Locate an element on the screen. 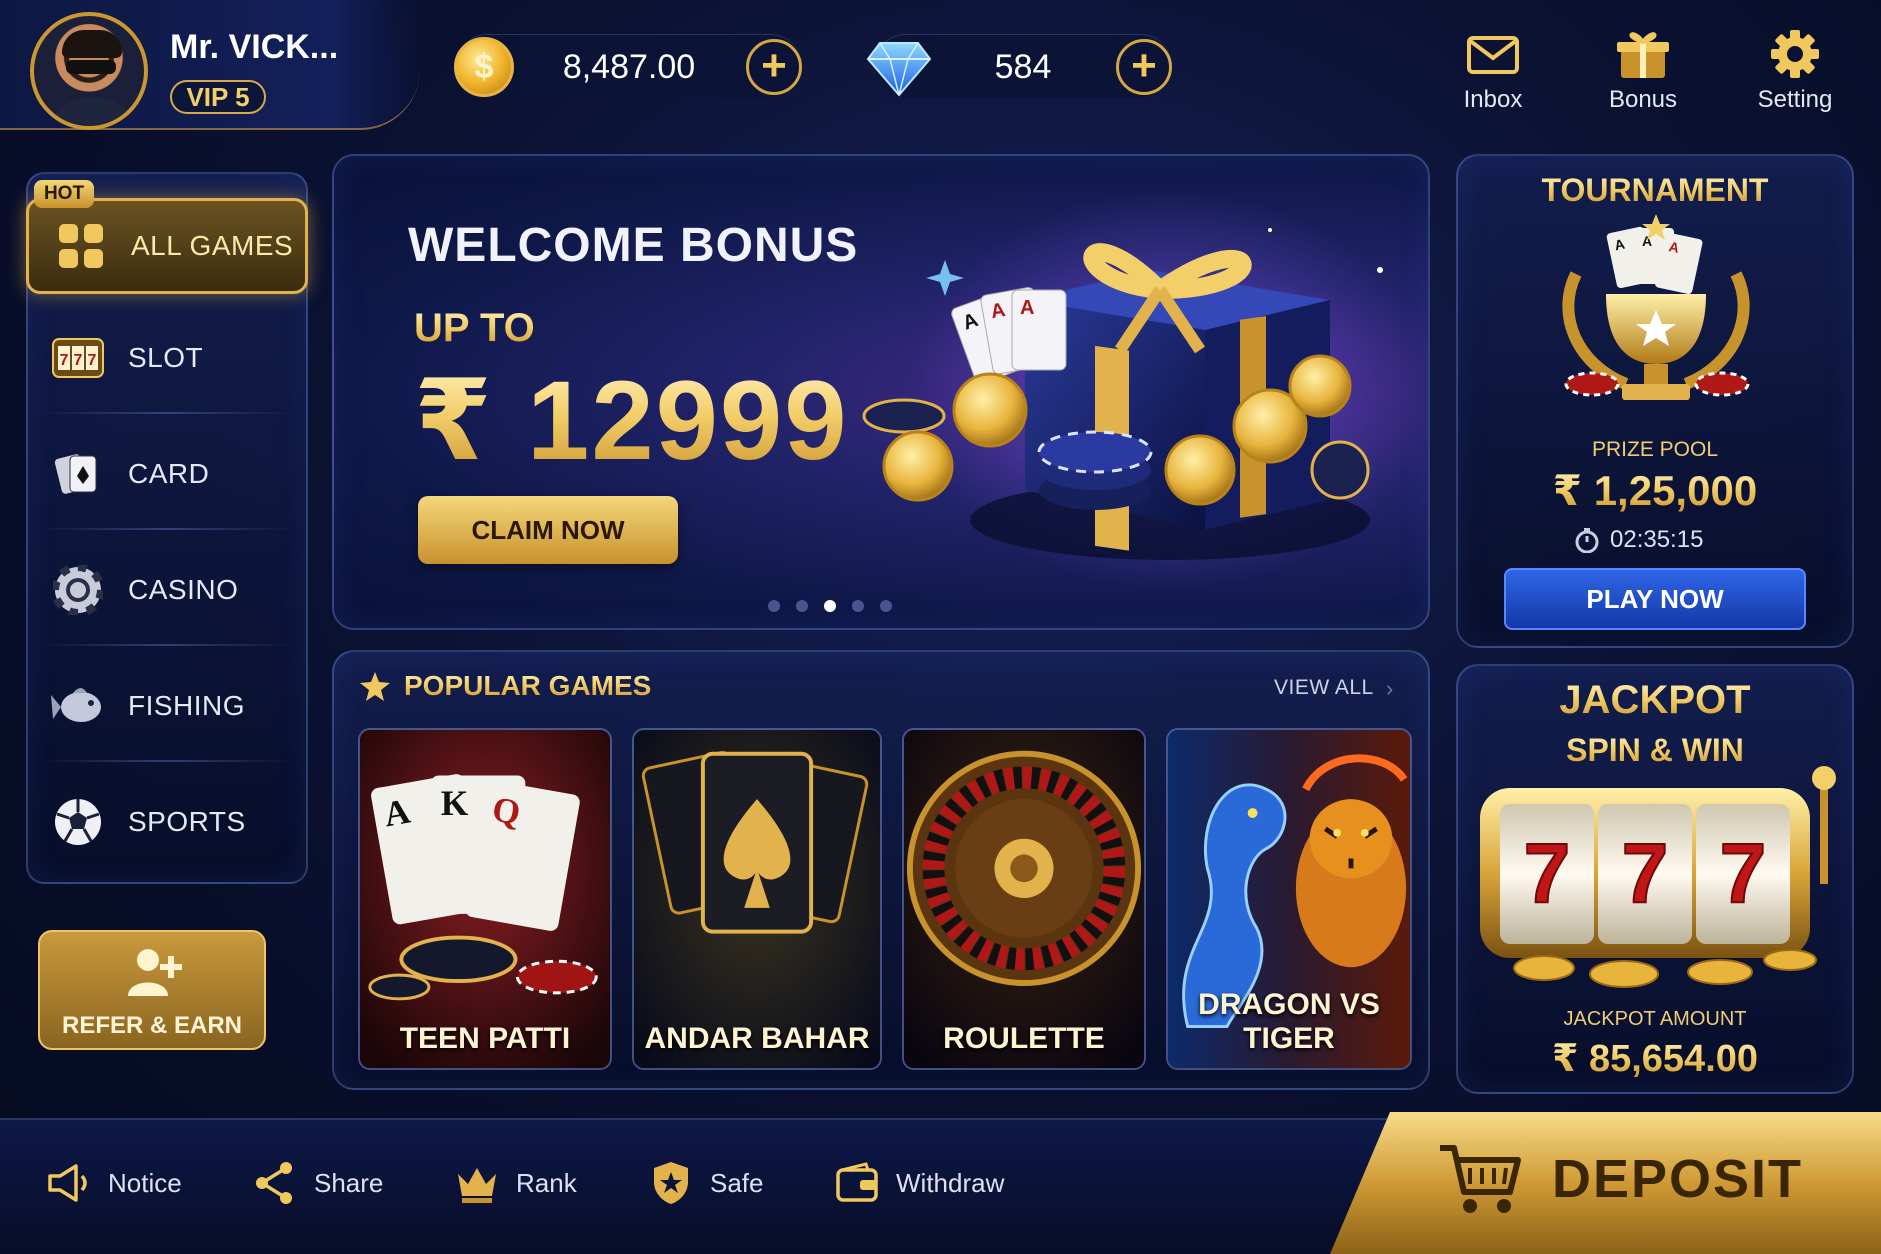 The width and height of the screenshot is (1881, 1254). sidebar-item-label: CARD is located at coordinates (169, 473).